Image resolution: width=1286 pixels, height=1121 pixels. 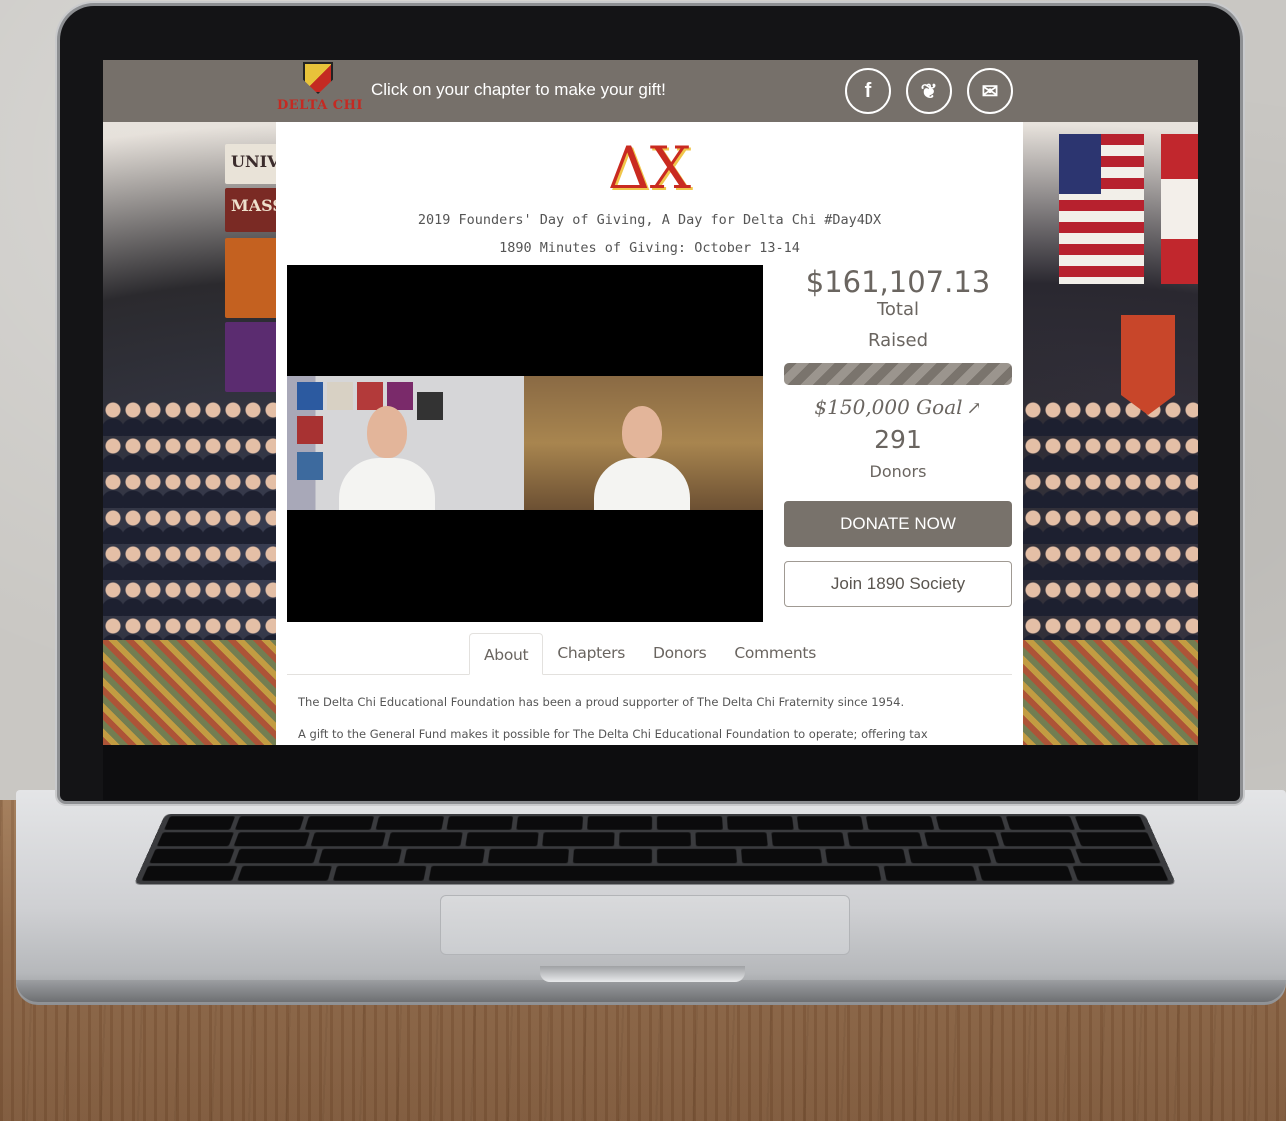 I want to click on twitter-icon: ❦, so click(x=929, y=91).